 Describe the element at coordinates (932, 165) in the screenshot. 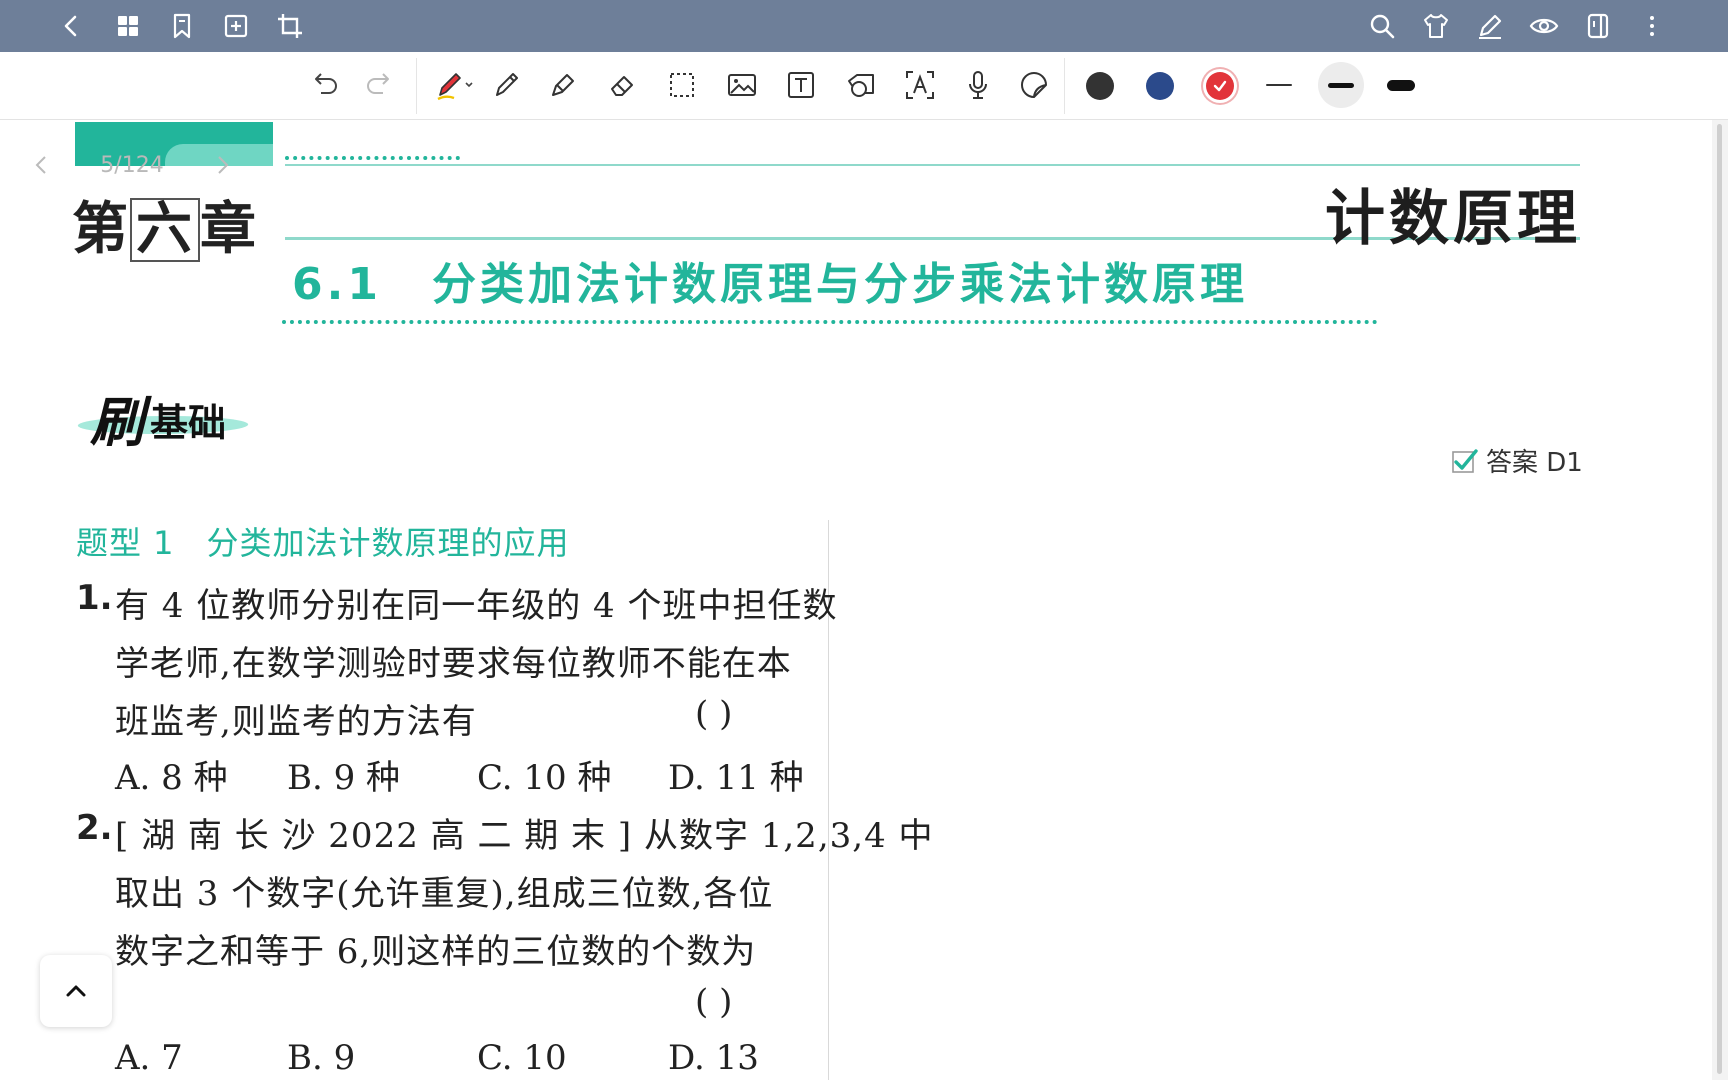

I see `header-rule` at that location.